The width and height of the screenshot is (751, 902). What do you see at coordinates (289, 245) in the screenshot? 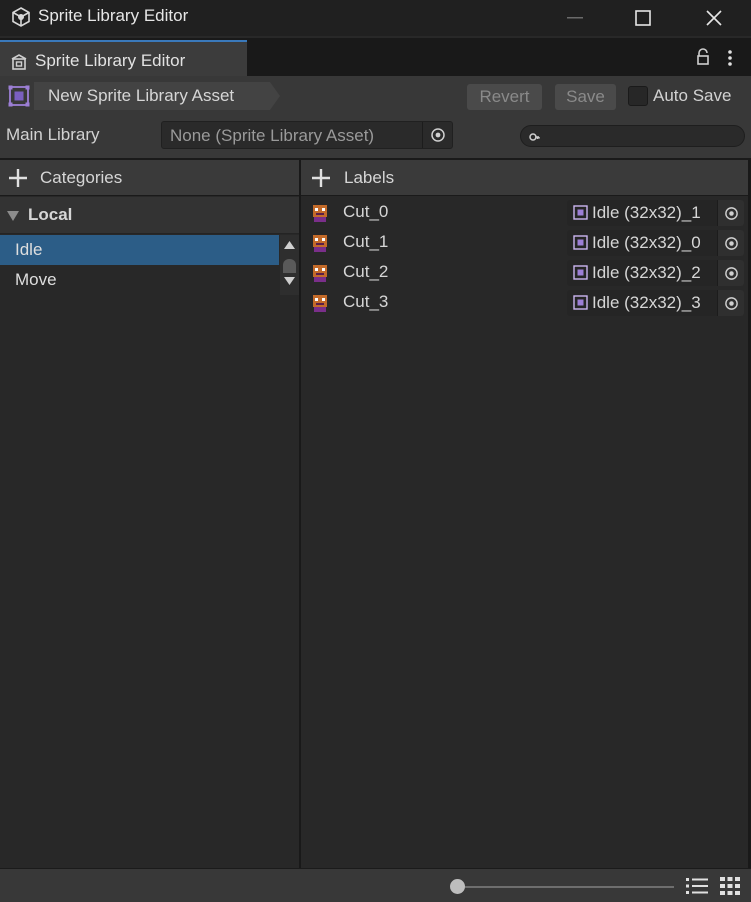
I see `scroll-up-arrow-icon` at bounding box center [289, 245].